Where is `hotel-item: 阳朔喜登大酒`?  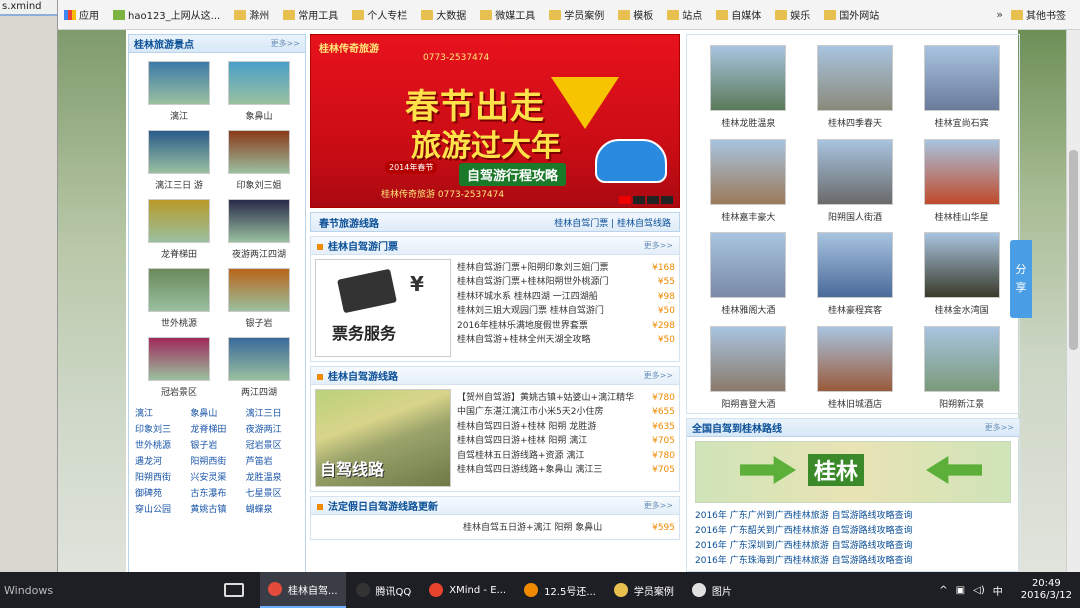 hotel-item: 阳朔喜登大酒 is located at coordinates (748, 369).